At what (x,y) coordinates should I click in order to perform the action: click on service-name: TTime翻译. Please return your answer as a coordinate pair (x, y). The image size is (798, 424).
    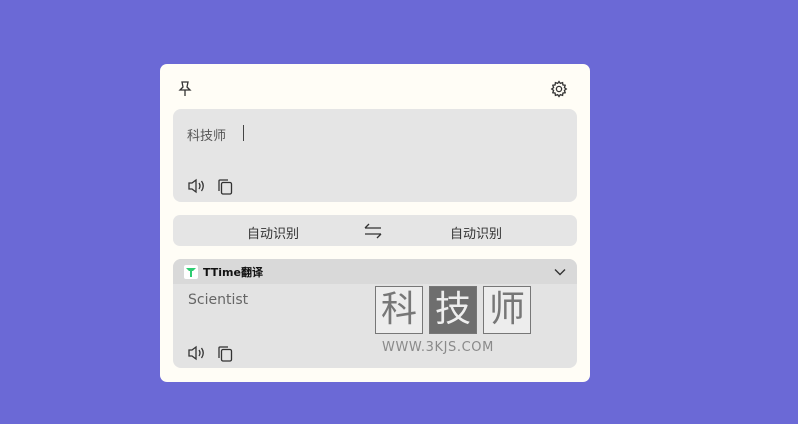
    Looking at the image, I should click on (233, 272).